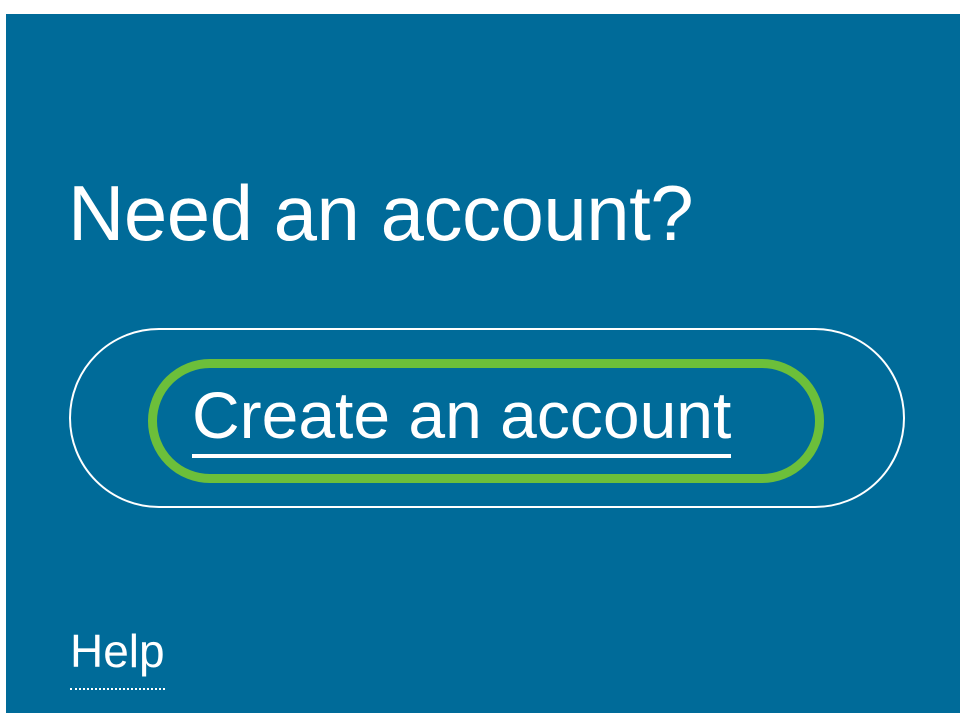 The image size is (966, 713). I want to click on need-account-heading: Need an account?, so click(381, 213).